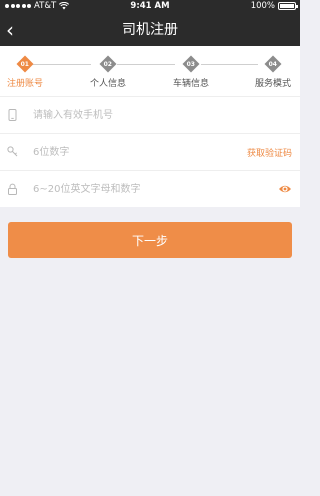 The image size is (320, 496). Describe the element at coordinates (190, 84) in the screenshot. I see `step-label: 车辆信息` at that location.